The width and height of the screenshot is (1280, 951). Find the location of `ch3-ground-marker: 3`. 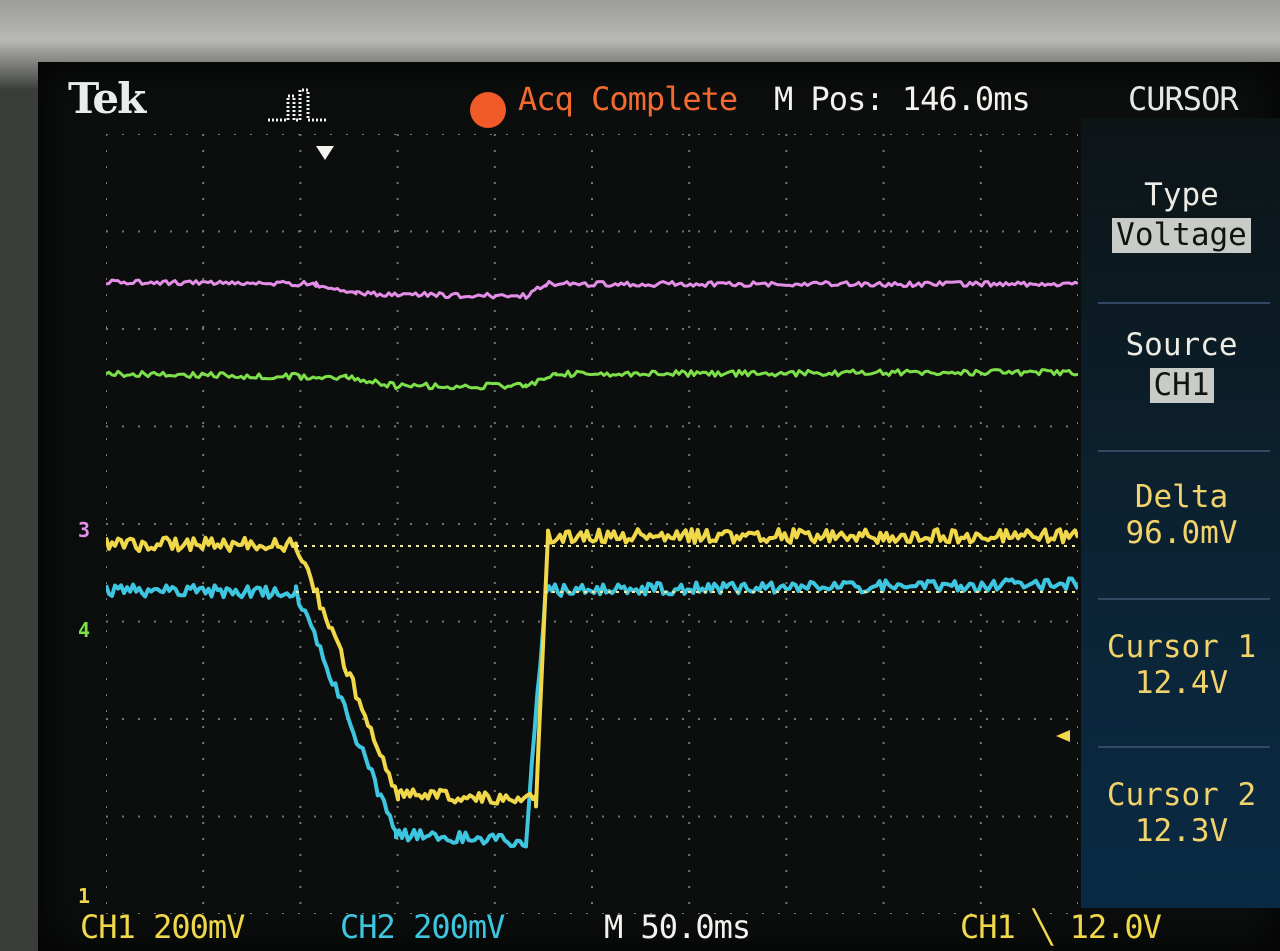

ch3-ground-marker: 3 is located at coordinates (84, 530).